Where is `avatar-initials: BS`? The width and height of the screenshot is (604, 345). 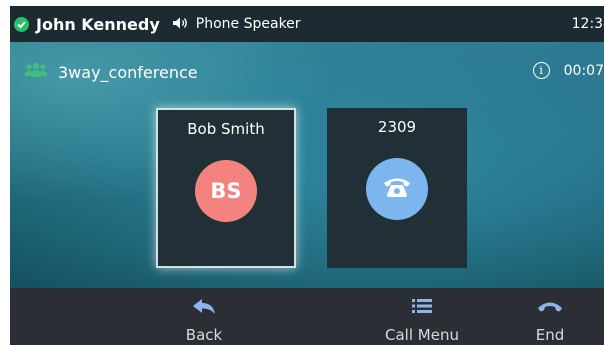
avatar-initials: BS is located at coordinates (226, 191).